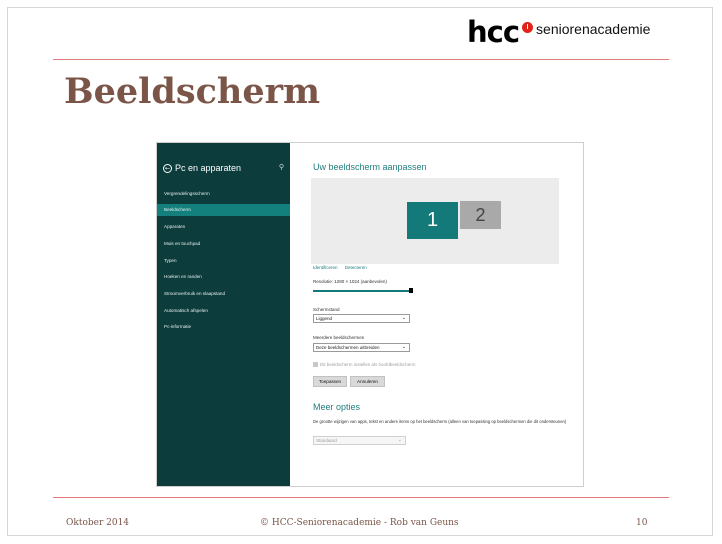 The height and width of the screenshot is (544, 722). Describe the element at coordinates (208, 168) in the screenshot. I see `sidebar-title: Pc en apparaten` at that location.